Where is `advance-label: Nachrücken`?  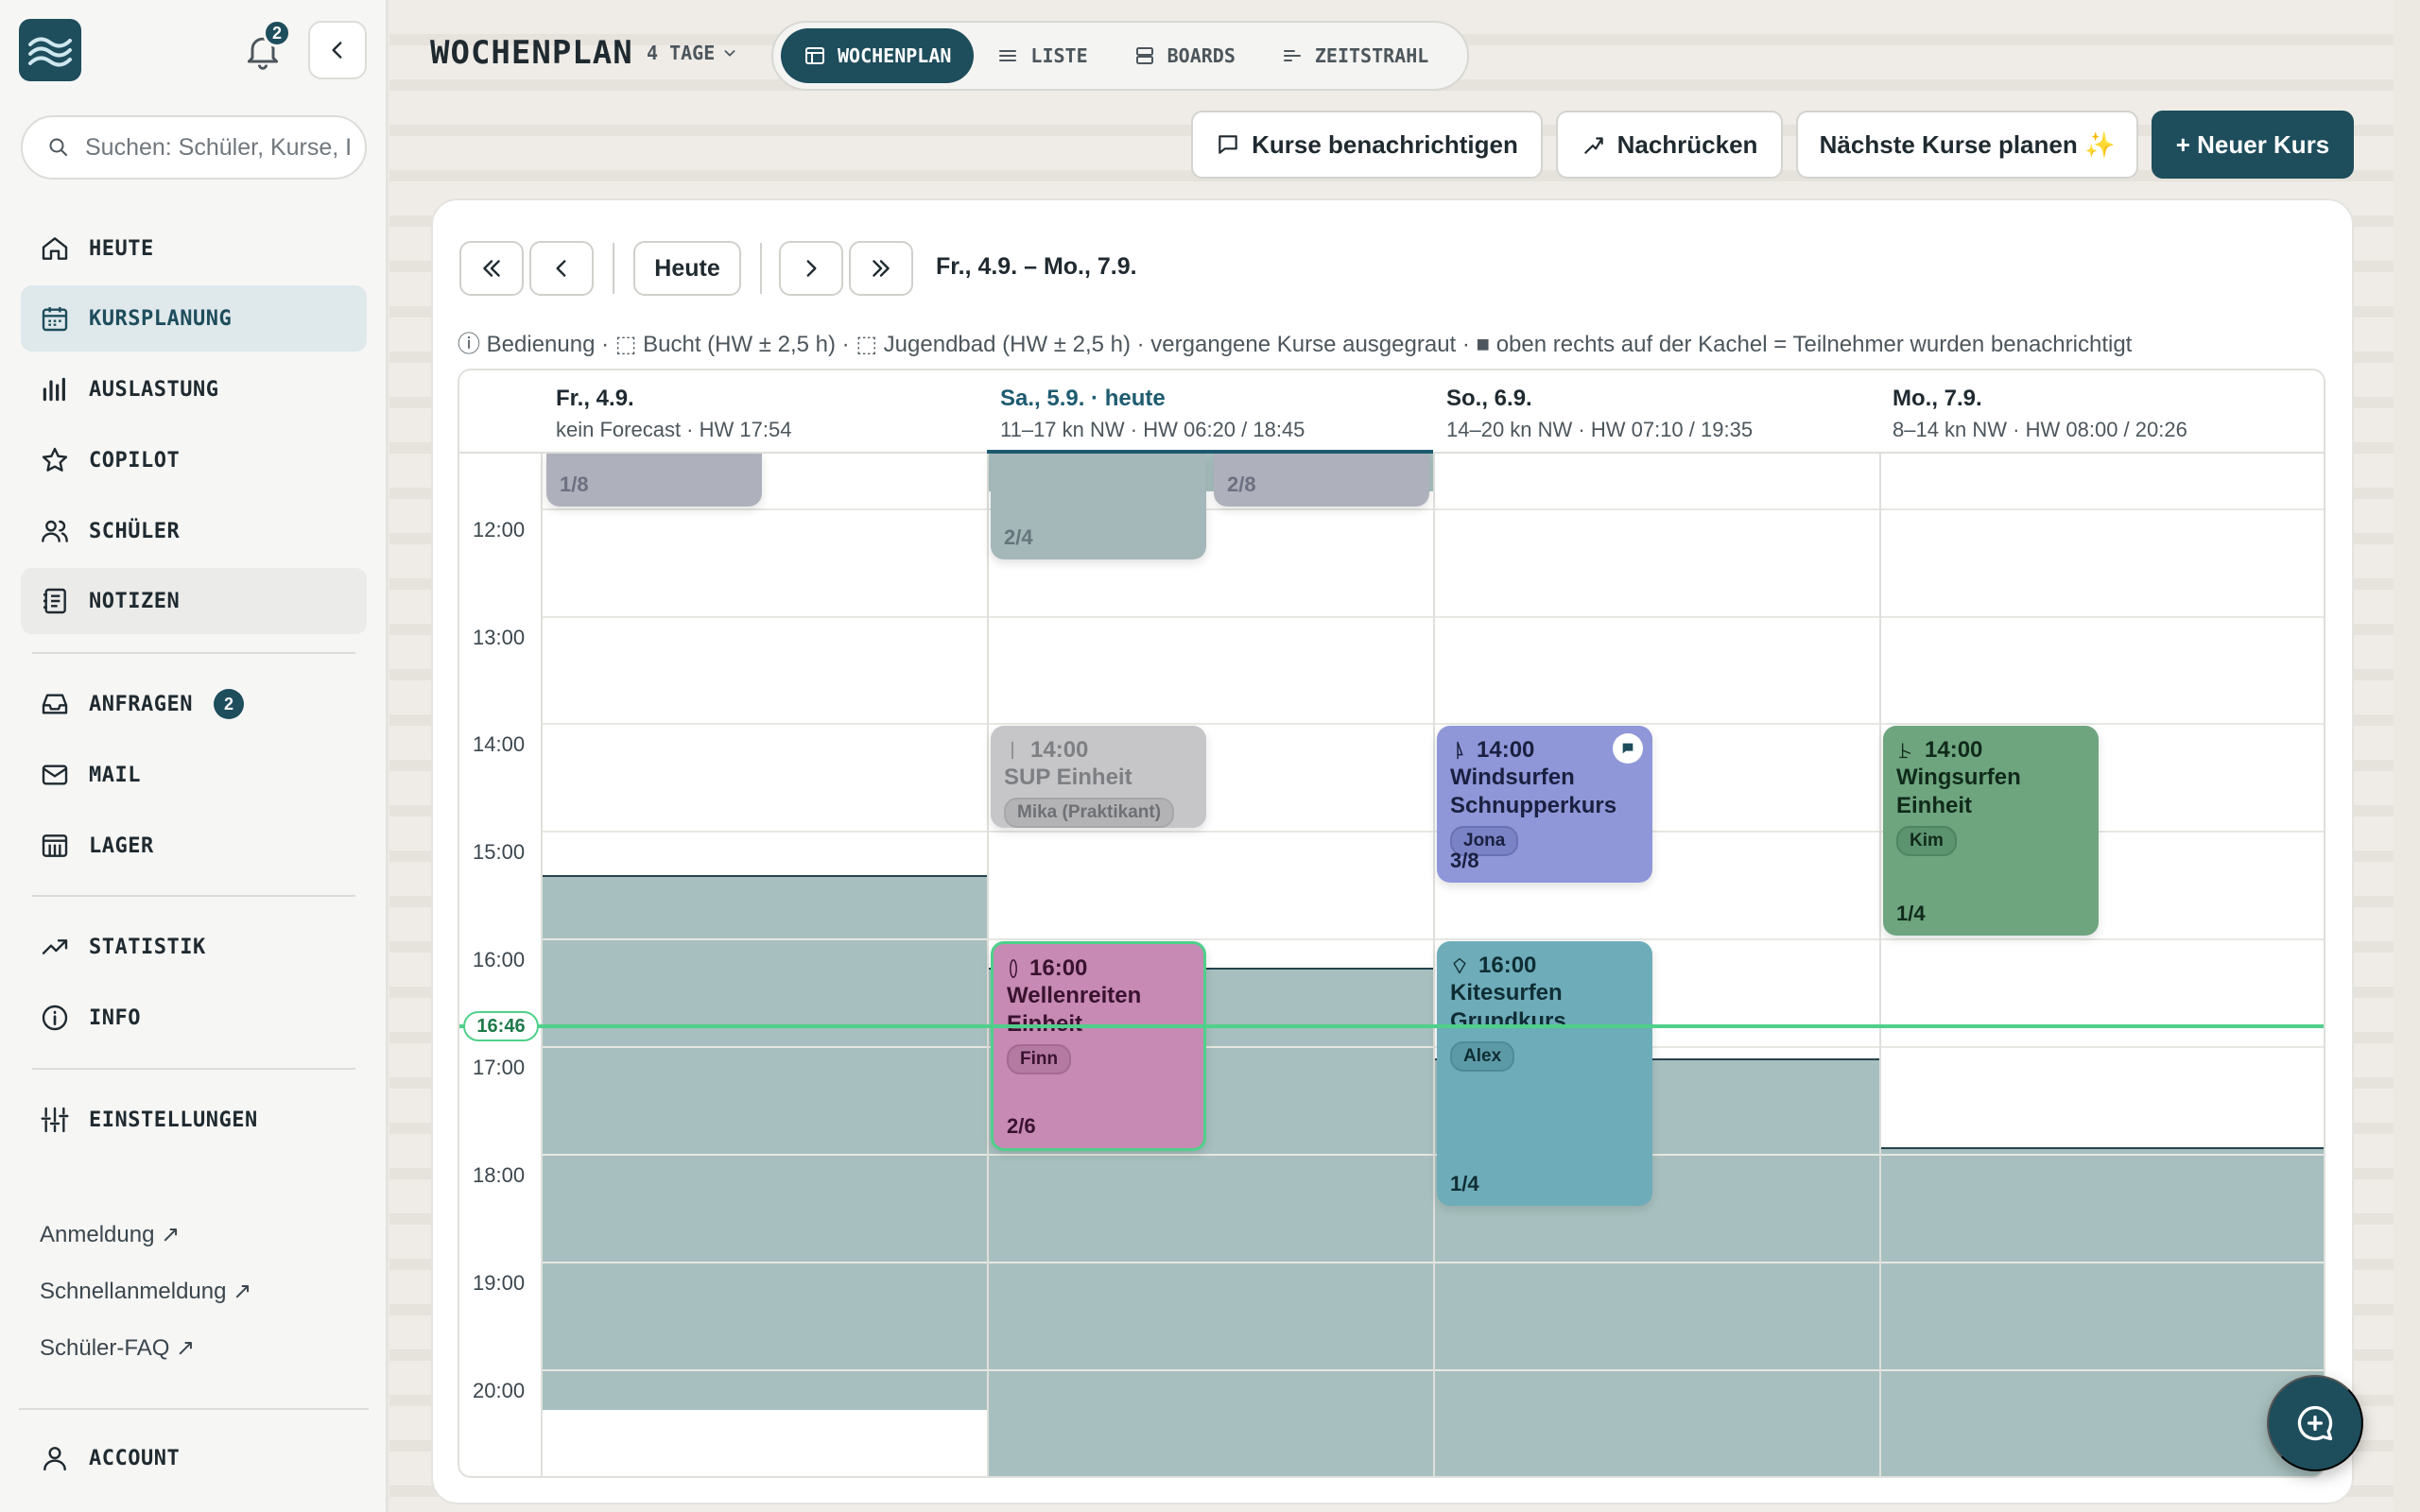
advance-label: Nachrücken is located at coordinates (1687, 144).